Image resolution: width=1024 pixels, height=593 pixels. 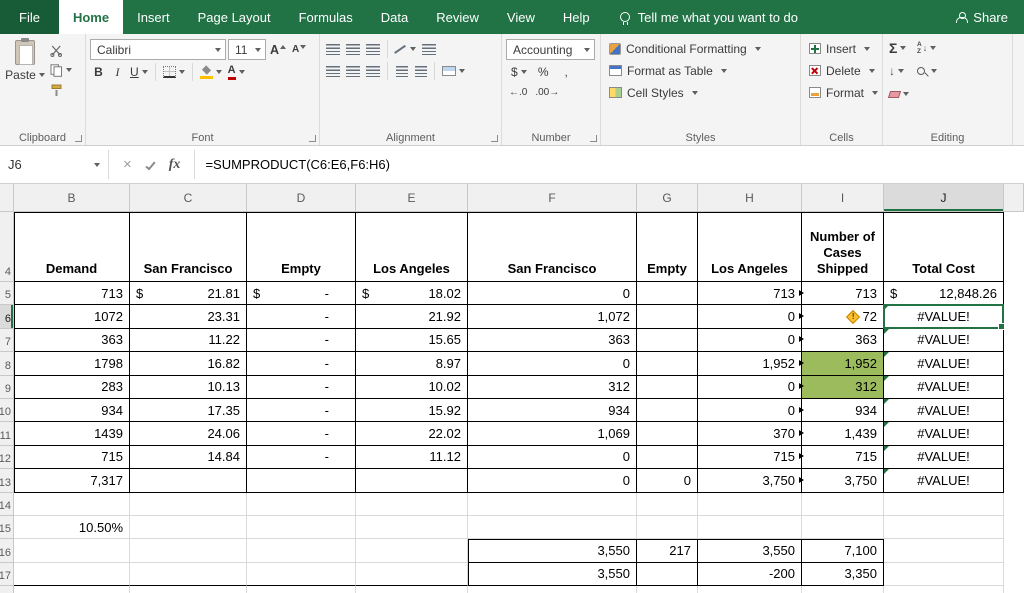 What do you see at coordinates (750, 574) in the screenshot?
I see `cell-H17: -200` at bounding box center [750, 574].